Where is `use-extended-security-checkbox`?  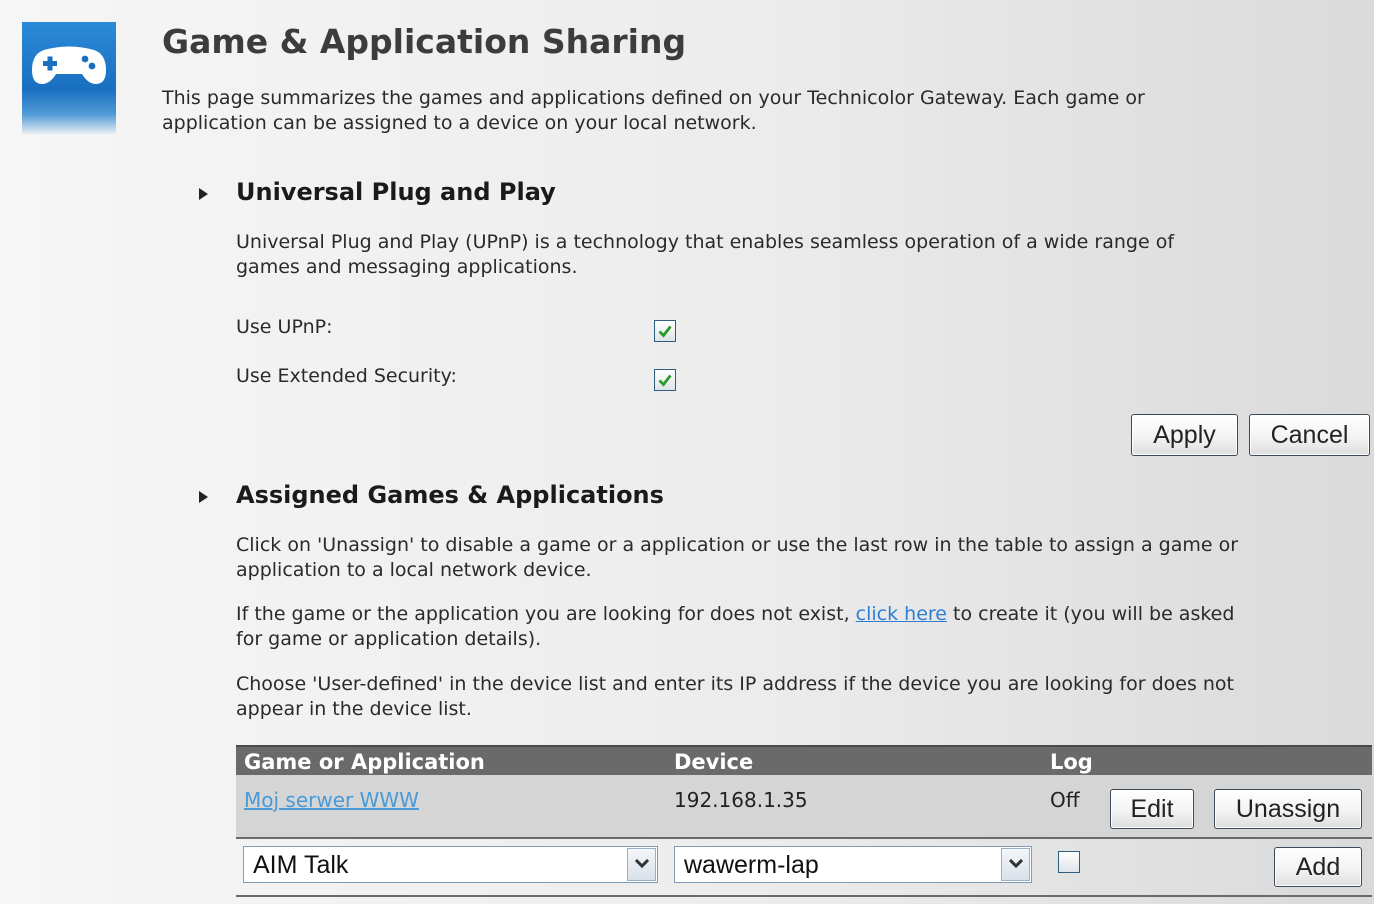 use-extended-security-checkbox is located at coordinates (665, 380).